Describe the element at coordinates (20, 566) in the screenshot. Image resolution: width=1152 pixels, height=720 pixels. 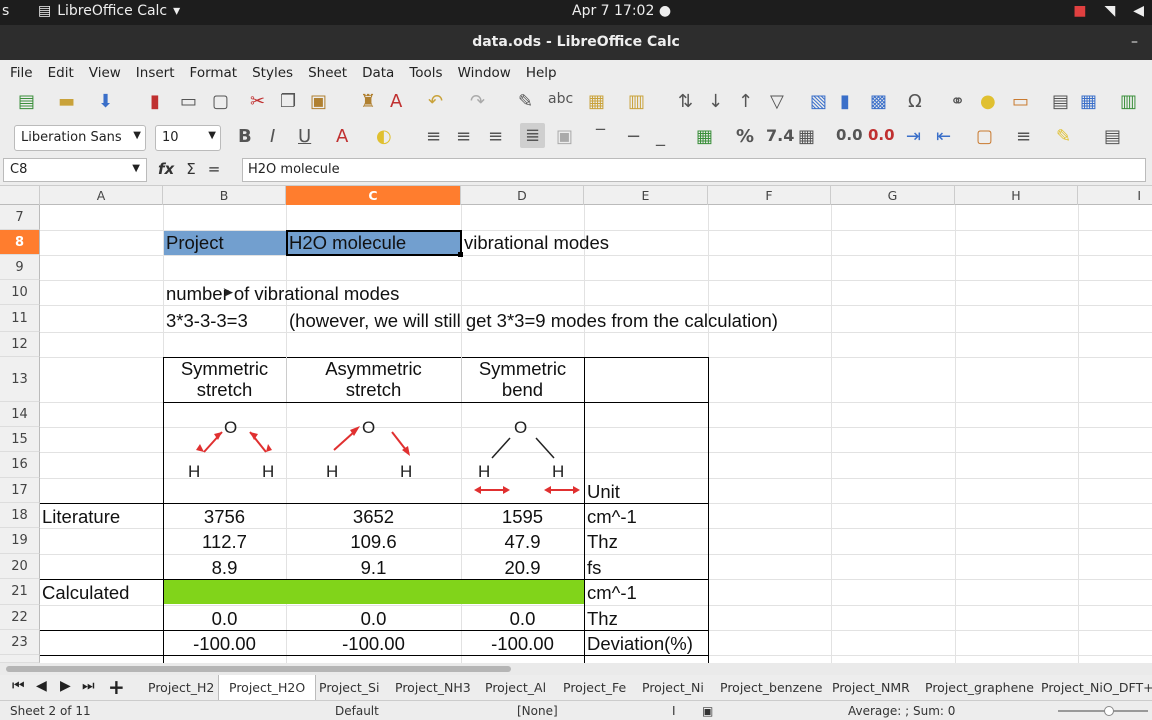
I see `row-header: 20` at that location.